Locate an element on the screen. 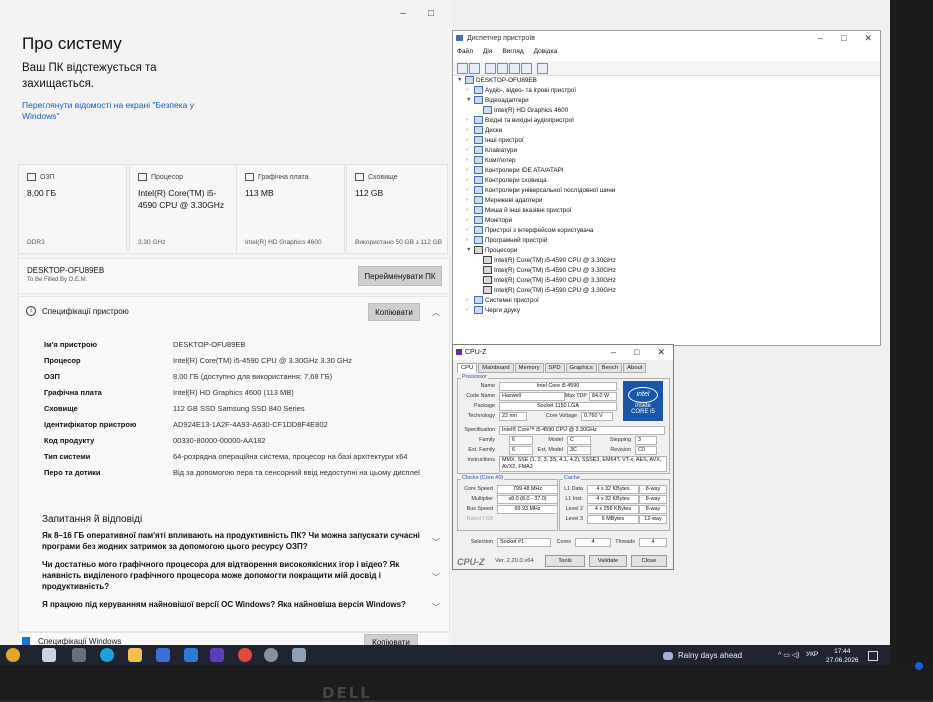  language-indicator: УКР is located at coordinates (812, 654).